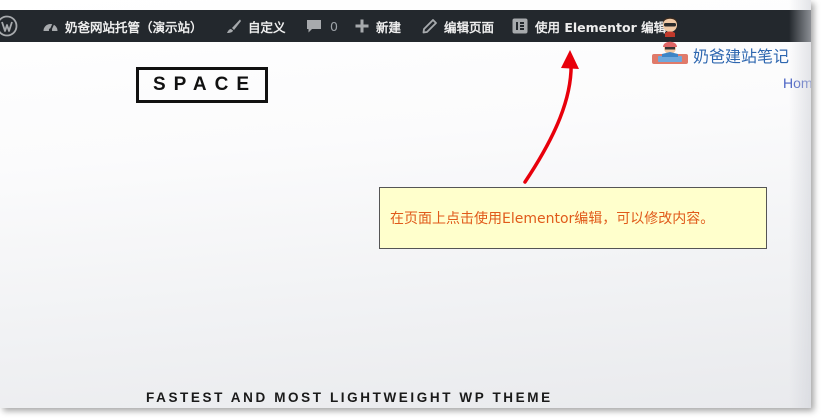 The image size is (821, 418). I want to click on user-account-menu, so click(670, 26).